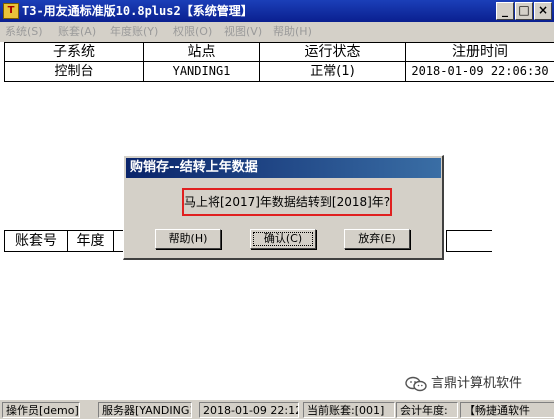 This screenshot has height=419, width=554. I want to click on maximize-button: □, so click(524, 11).